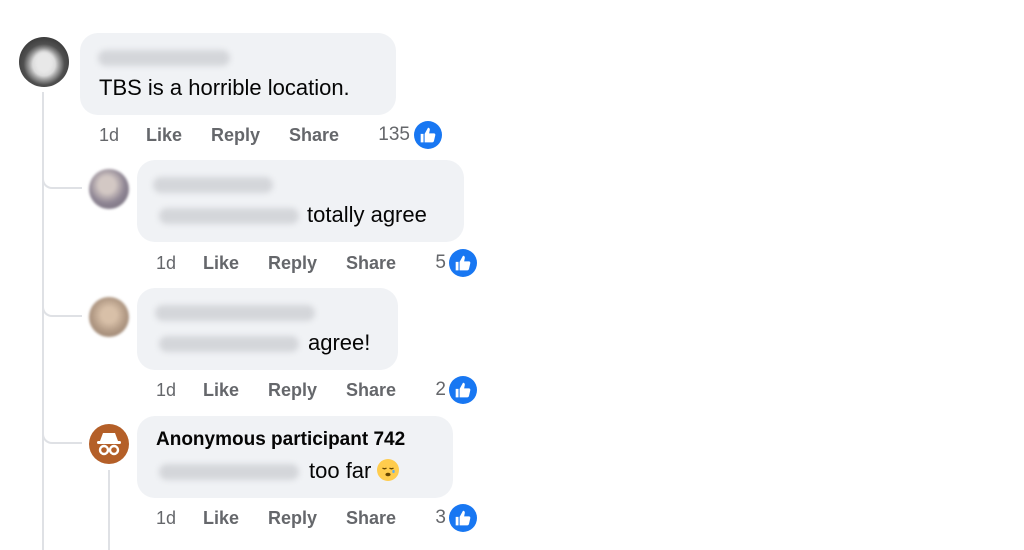 This screenshot has height=550, width=1024. I want to click on thread-line-main, so click(43, 321).